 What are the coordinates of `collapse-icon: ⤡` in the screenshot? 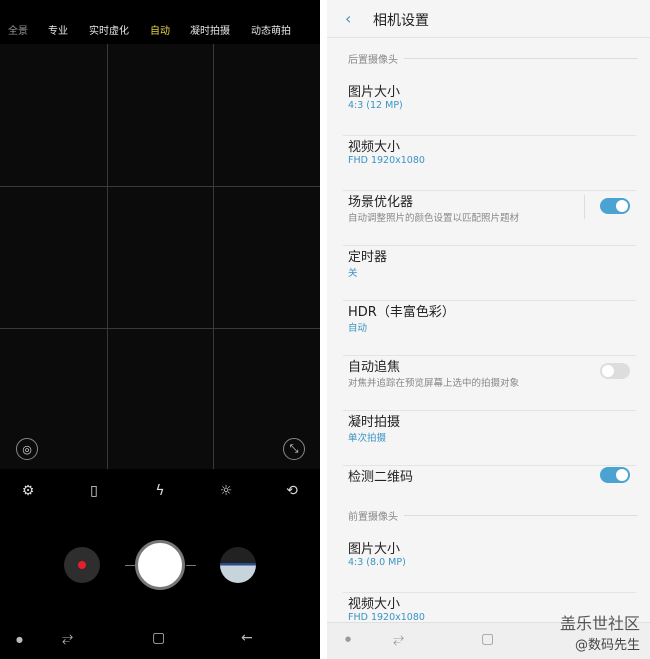 It's located at (294, 449).